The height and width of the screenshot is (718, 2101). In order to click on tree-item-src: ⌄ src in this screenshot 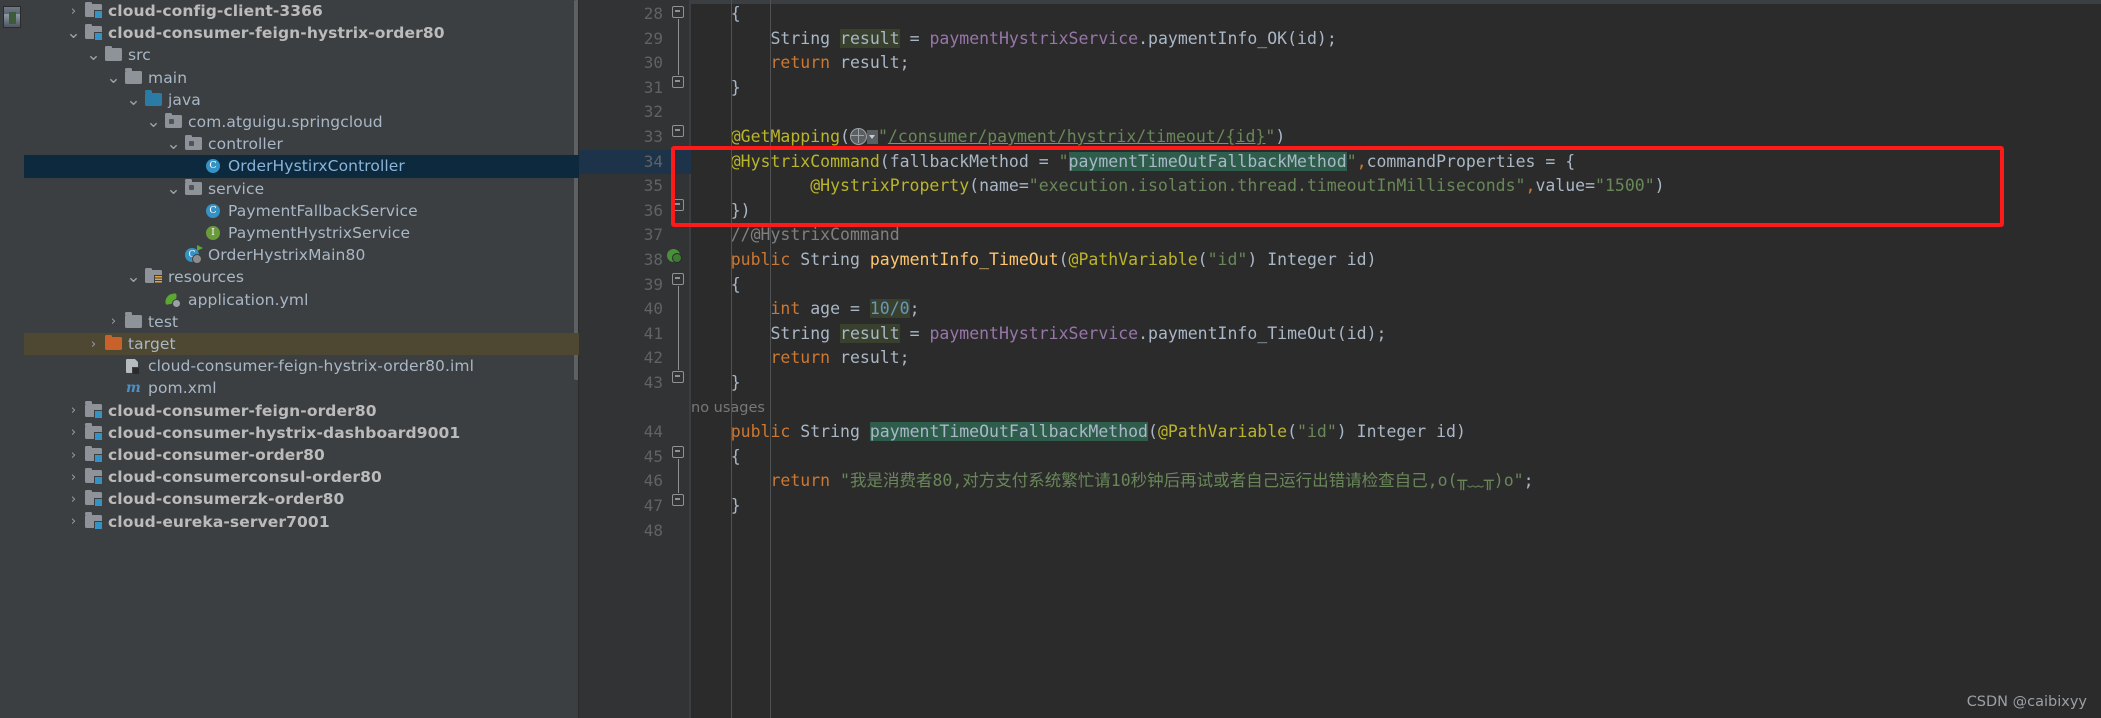, I will do `click(301, 55)`.